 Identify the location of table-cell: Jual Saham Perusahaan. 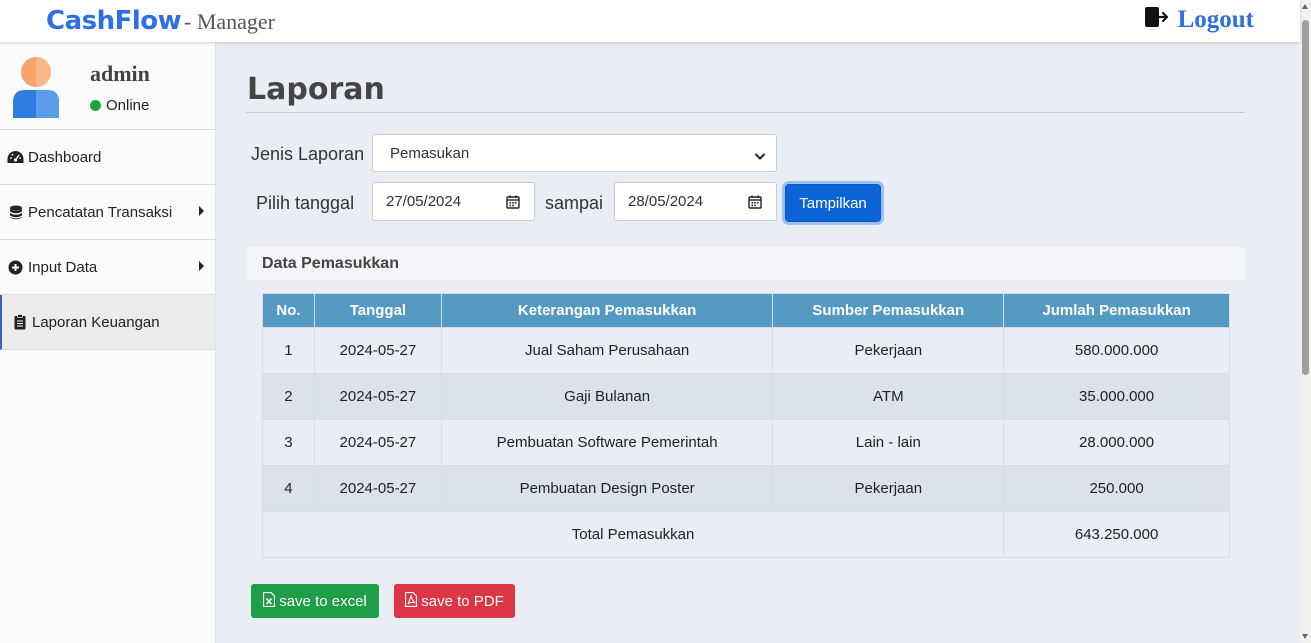
(607, 350).